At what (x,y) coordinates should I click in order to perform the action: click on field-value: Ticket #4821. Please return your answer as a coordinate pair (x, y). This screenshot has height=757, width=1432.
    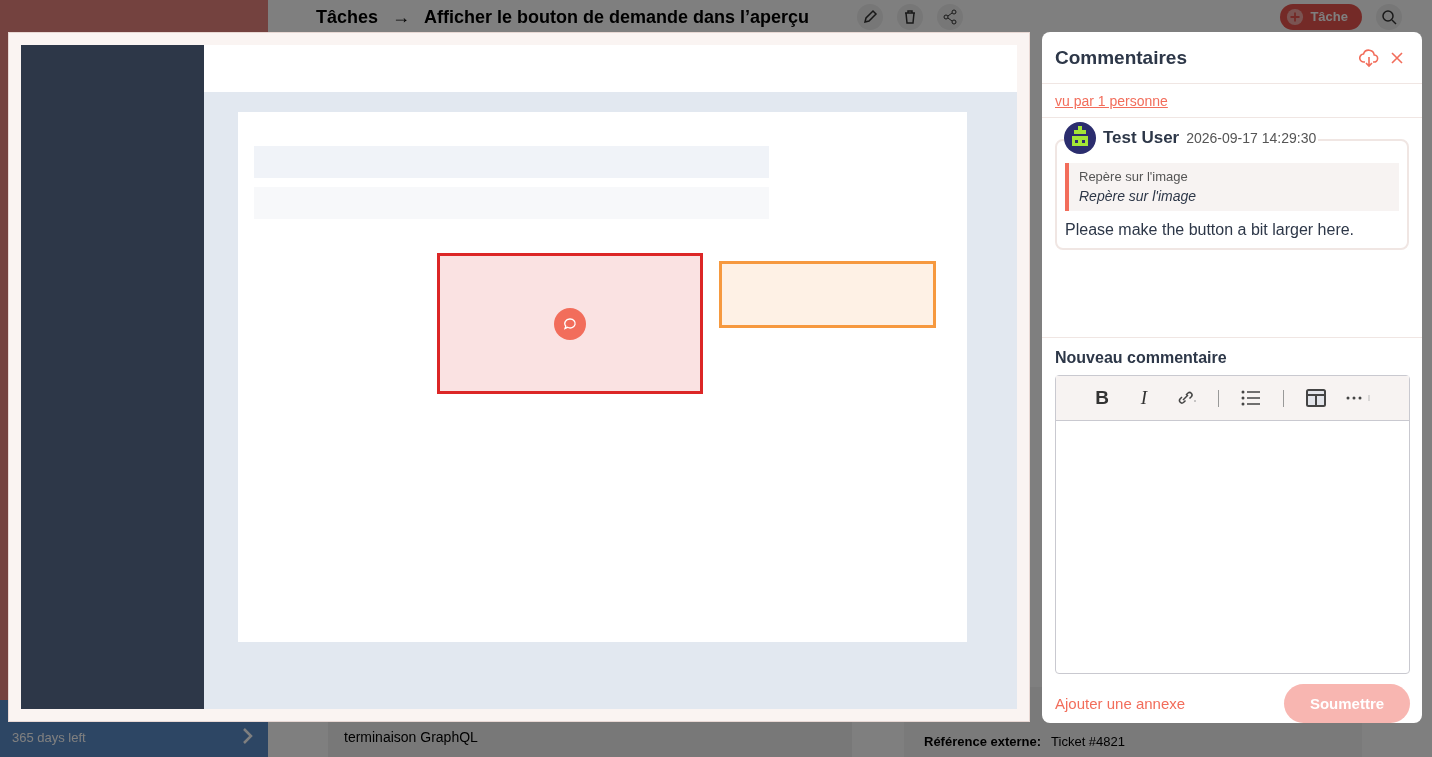
    Looking at the image, I should click on (1088, 741).